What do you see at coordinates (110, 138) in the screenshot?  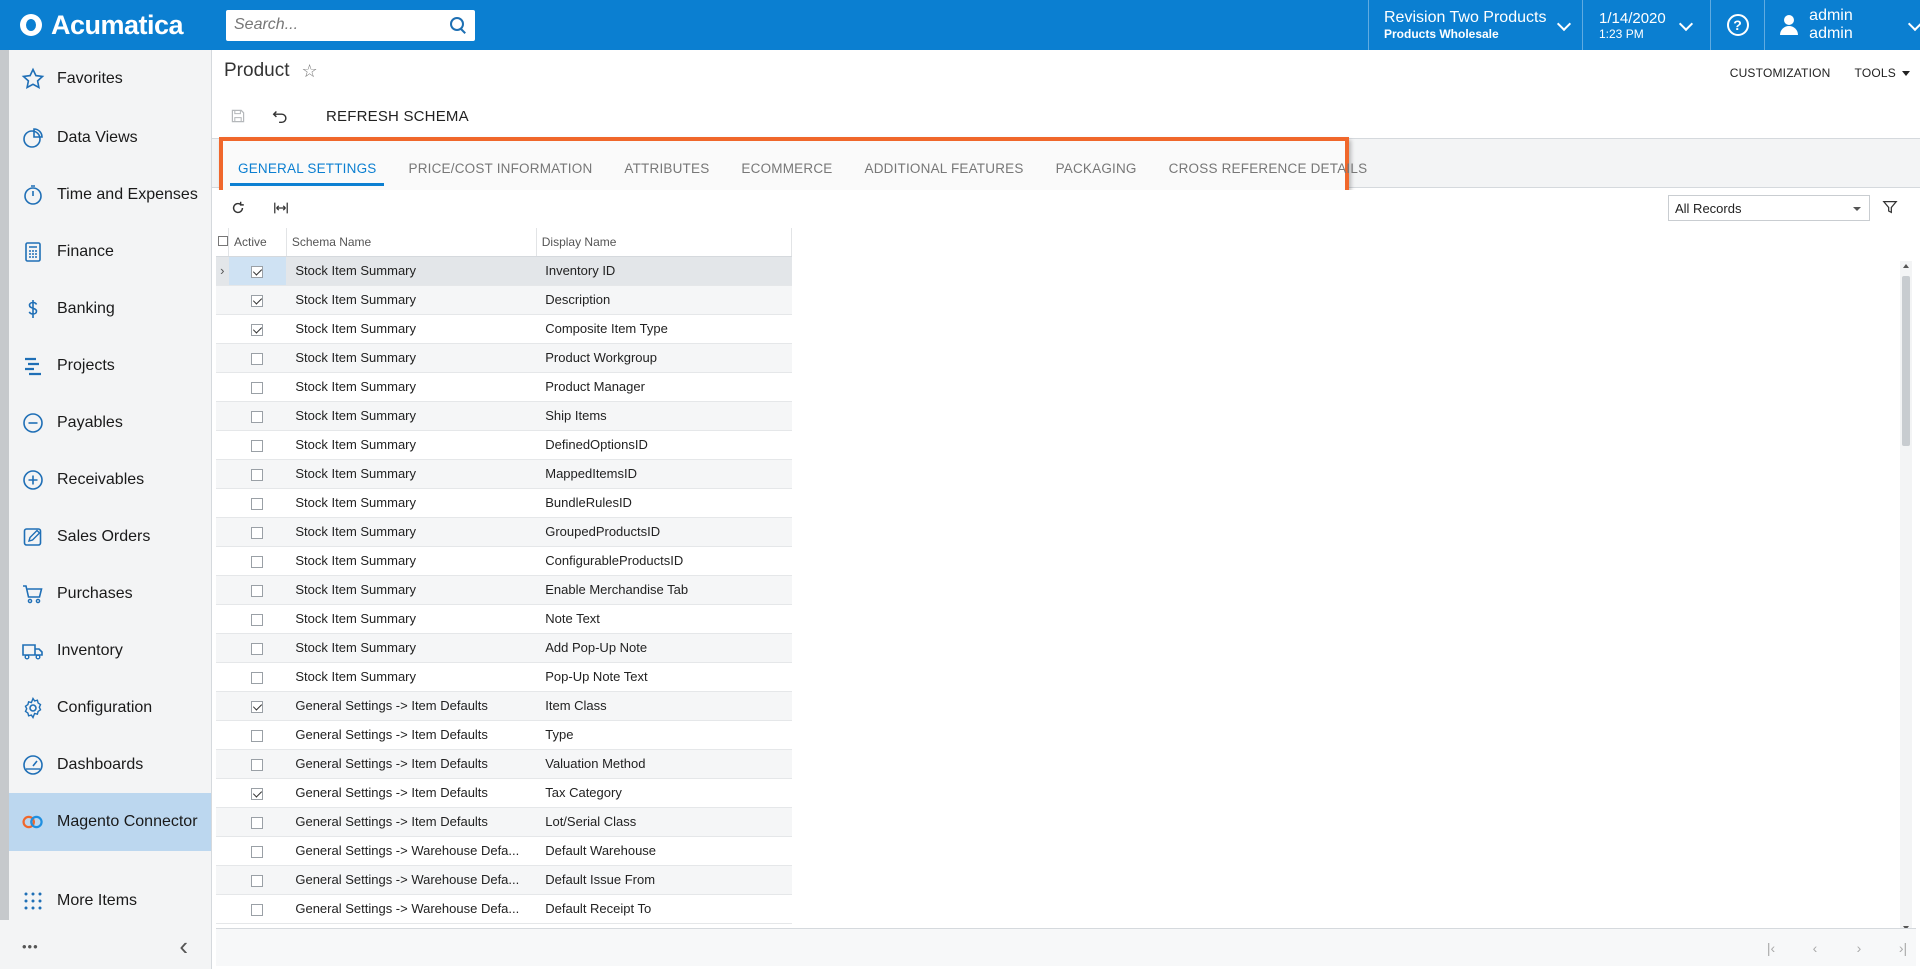 I see `sidebar-item-data-views: Data Views` at bounding box center [110, 138].